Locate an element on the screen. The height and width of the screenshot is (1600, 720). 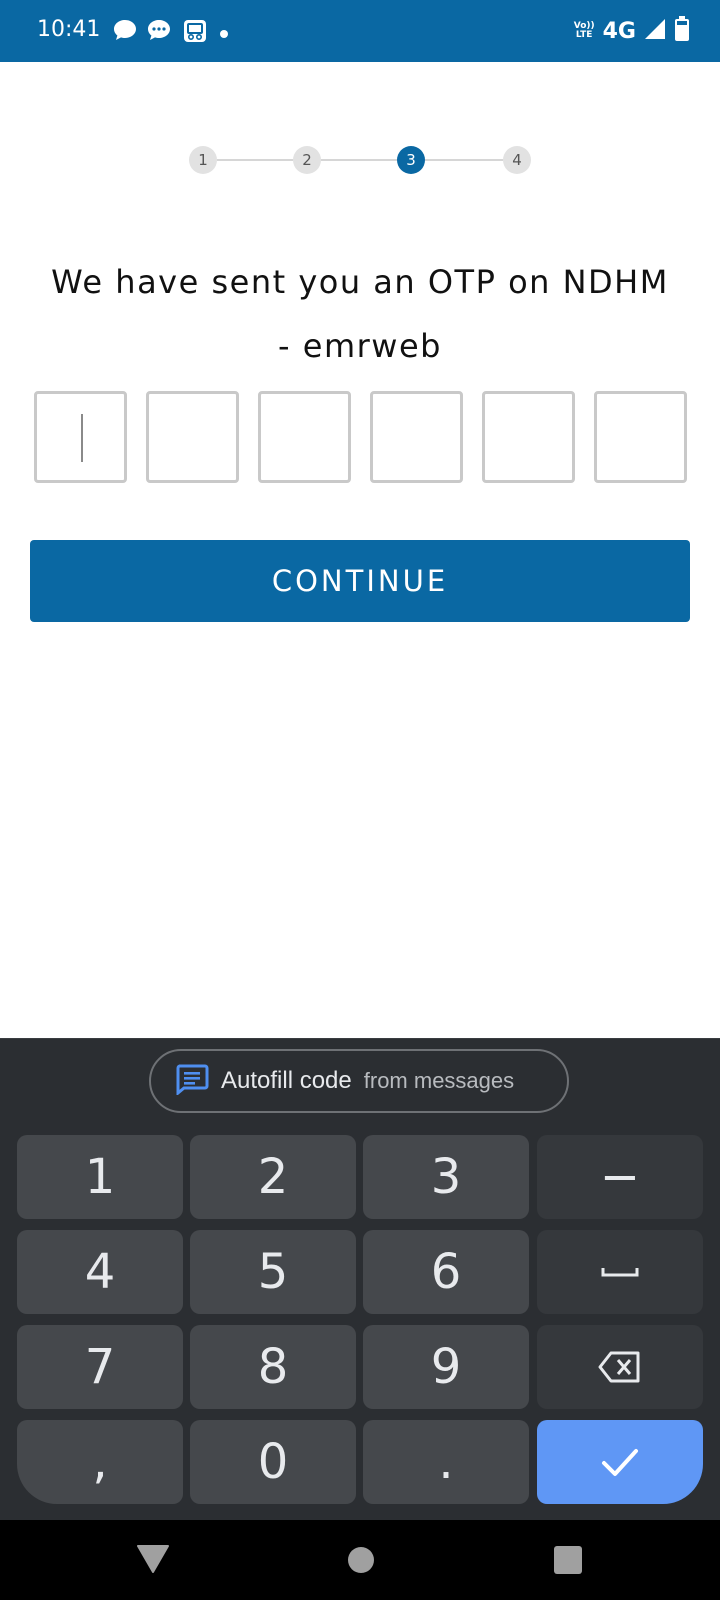
backspace-icon is located at coordinates (619, 1367).